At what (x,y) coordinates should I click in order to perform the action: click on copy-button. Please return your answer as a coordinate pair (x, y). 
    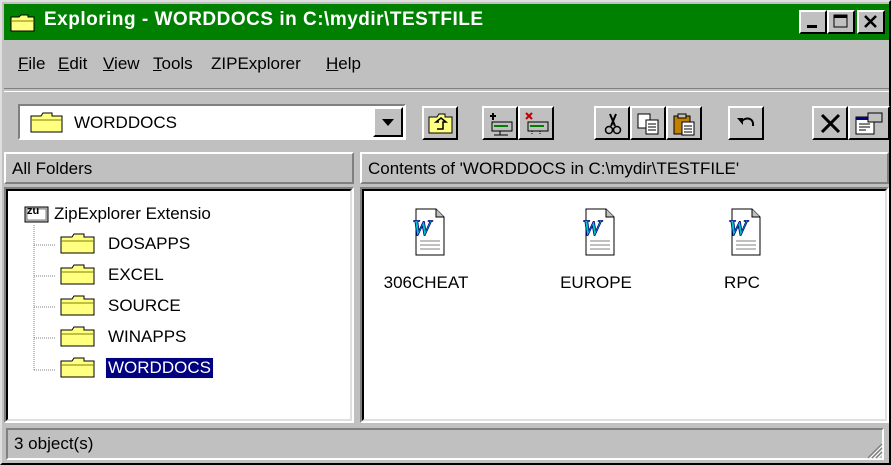
    Looking at the image, I should click on (648, 123).